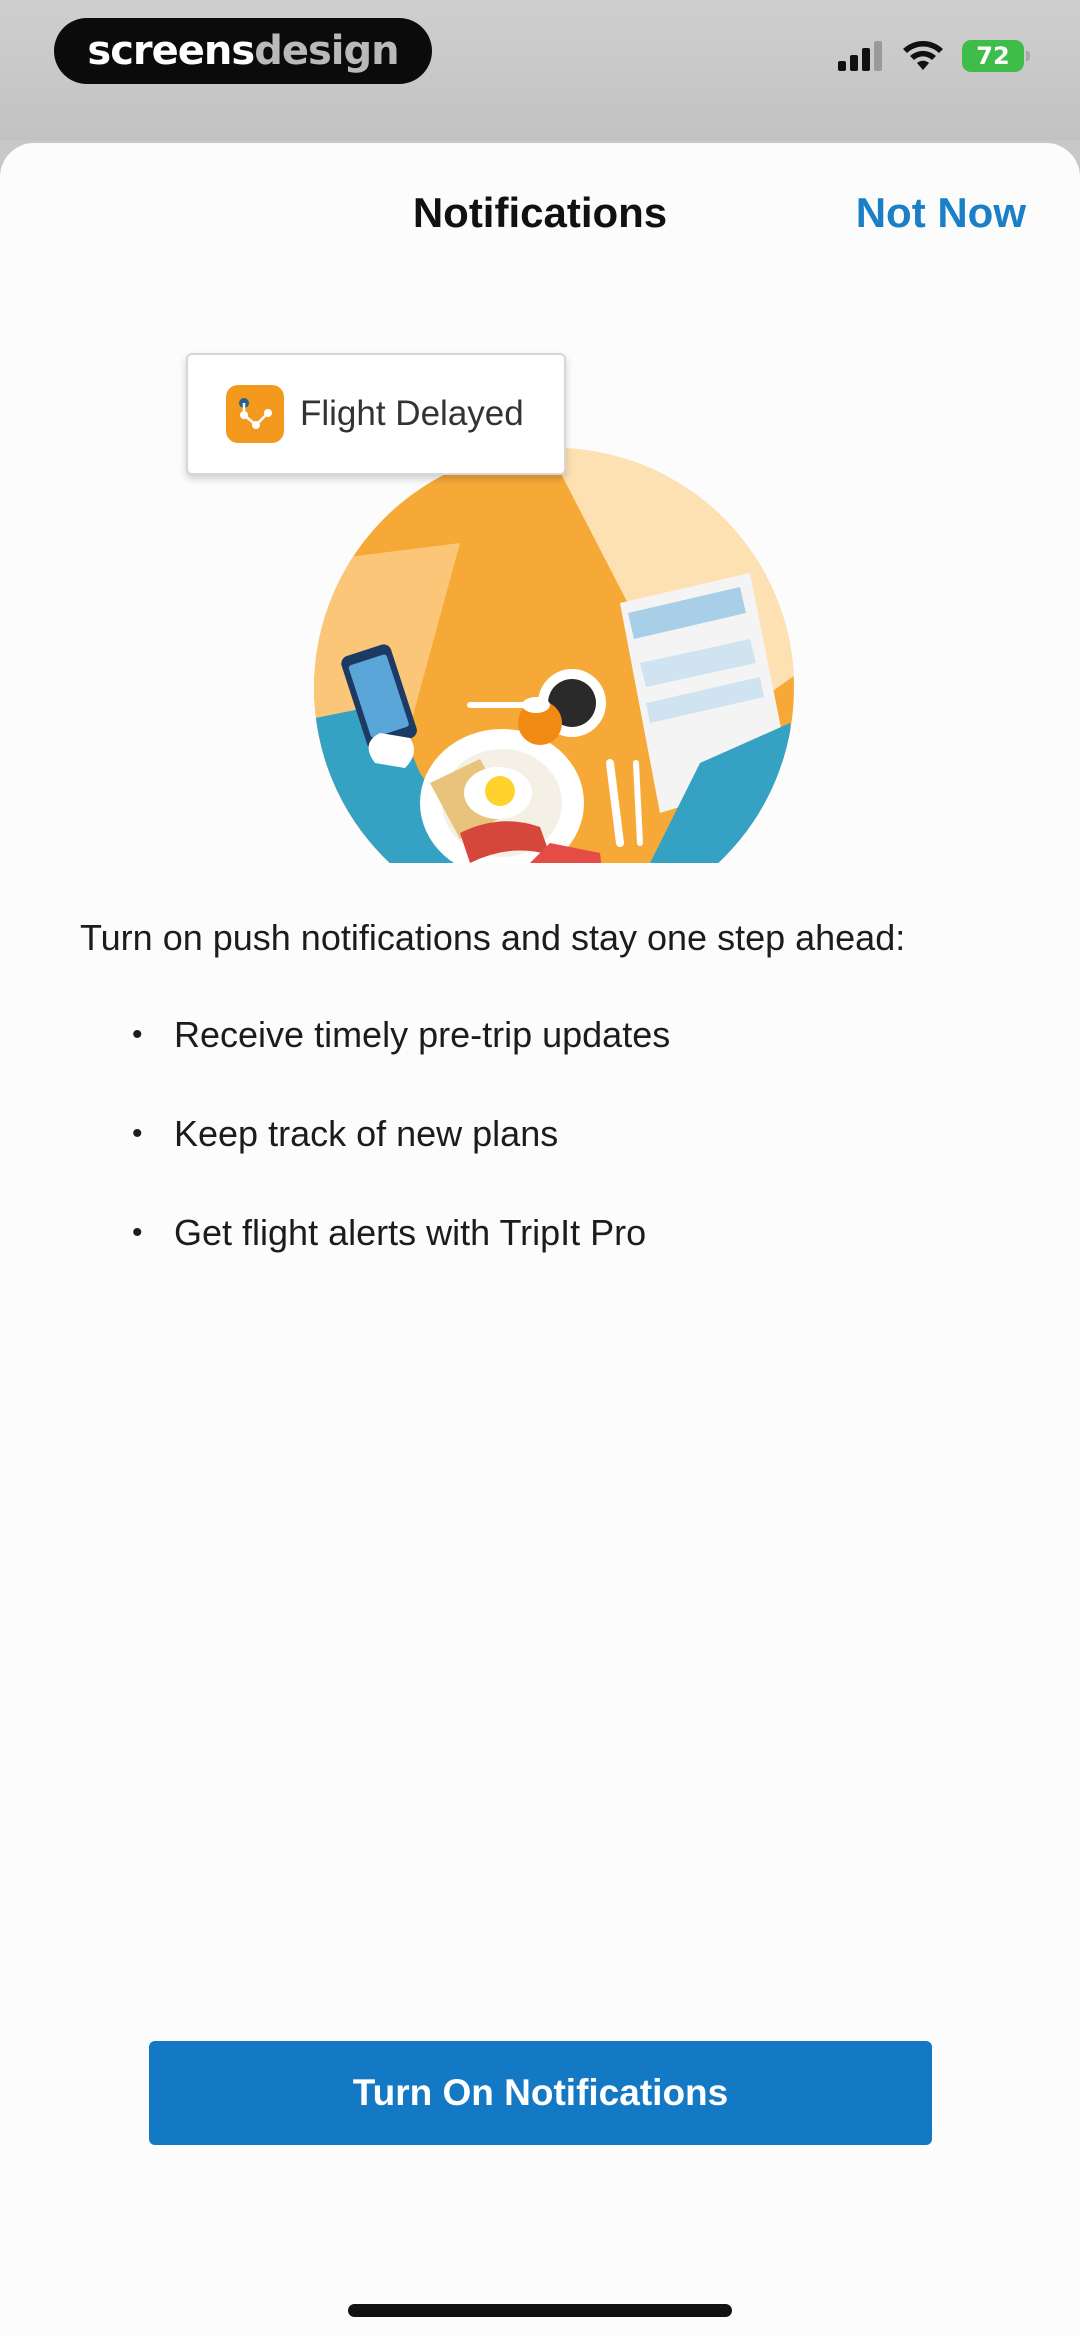 The image size is (1080, 2336). What do you see at coordinates (171, 51) in the screenshot?
I see `brand-text-primary: screens` at bounding box center [171, 51].